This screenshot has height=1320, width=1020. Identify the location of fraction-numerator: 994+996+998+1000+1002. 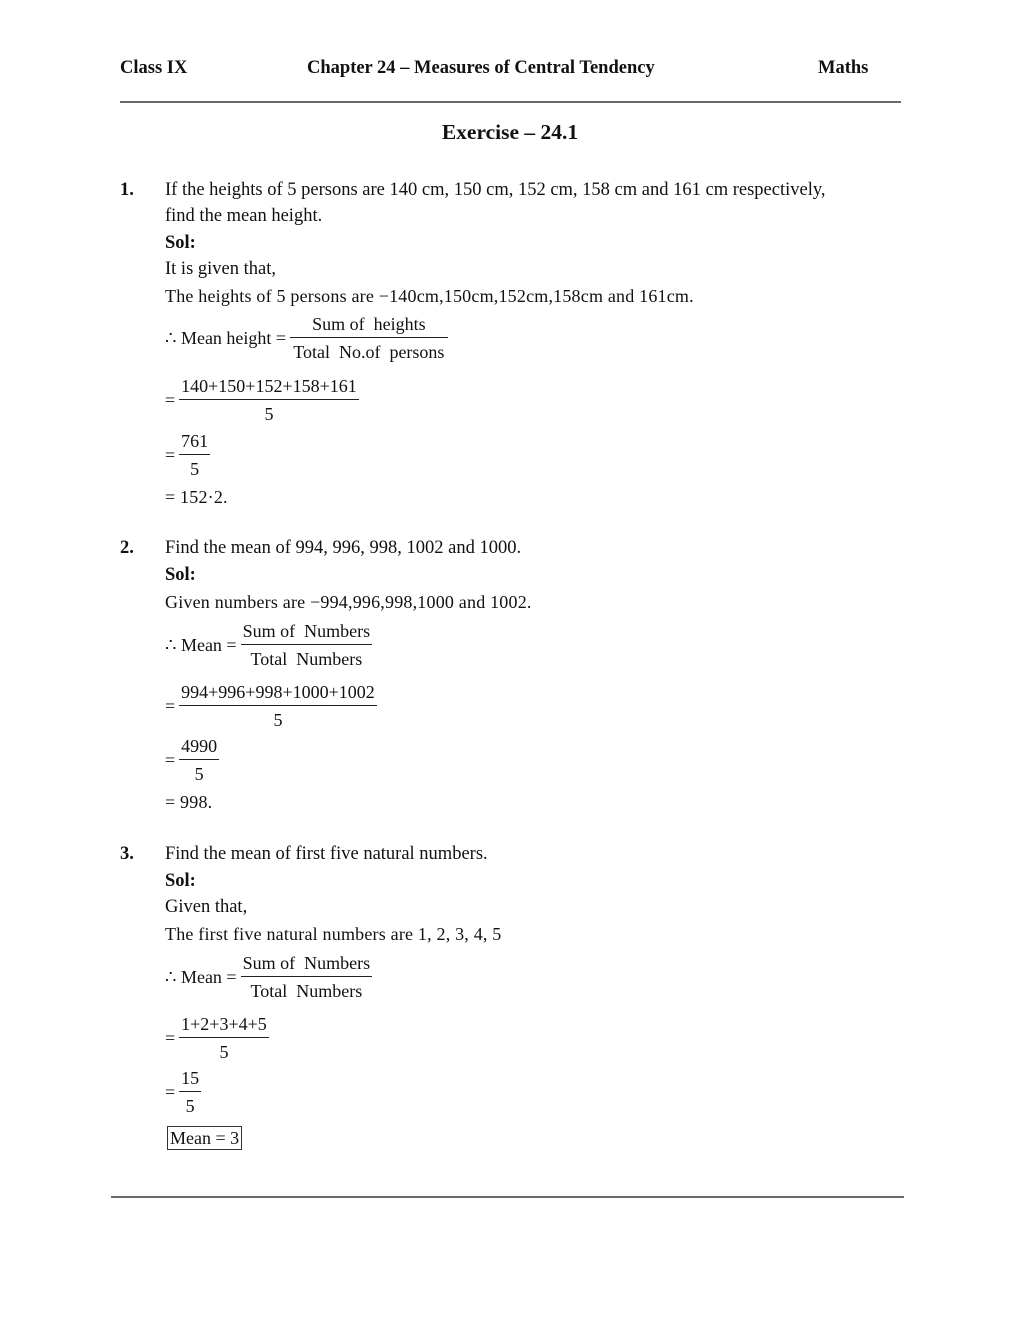
(278, 694).